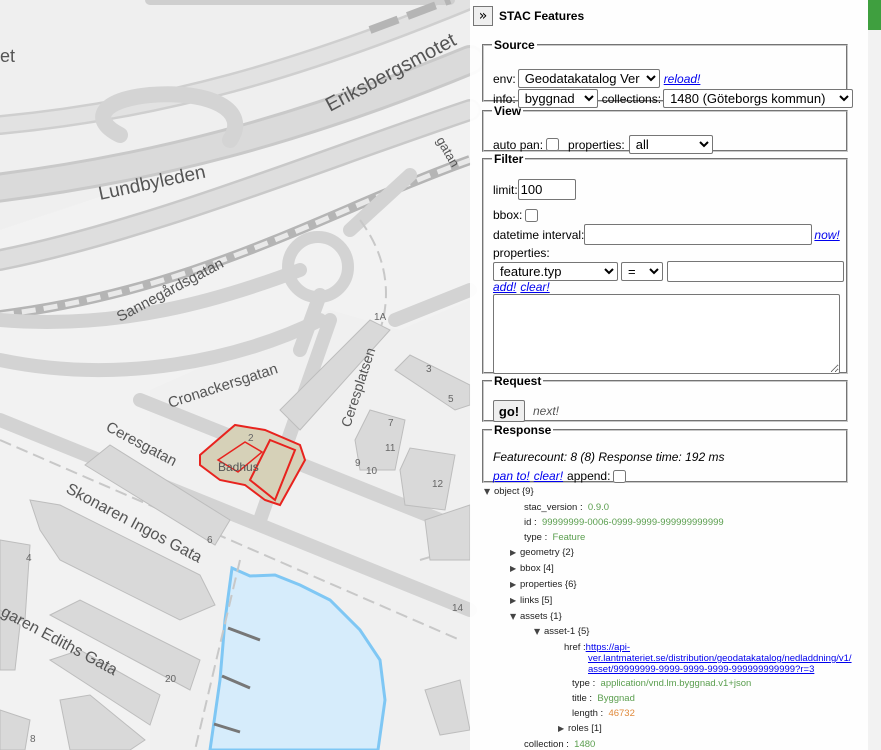  What do you see at coordinates (210, 540) in the screenshot?
I see `house-number: 6` at bounding box center [210, 540].